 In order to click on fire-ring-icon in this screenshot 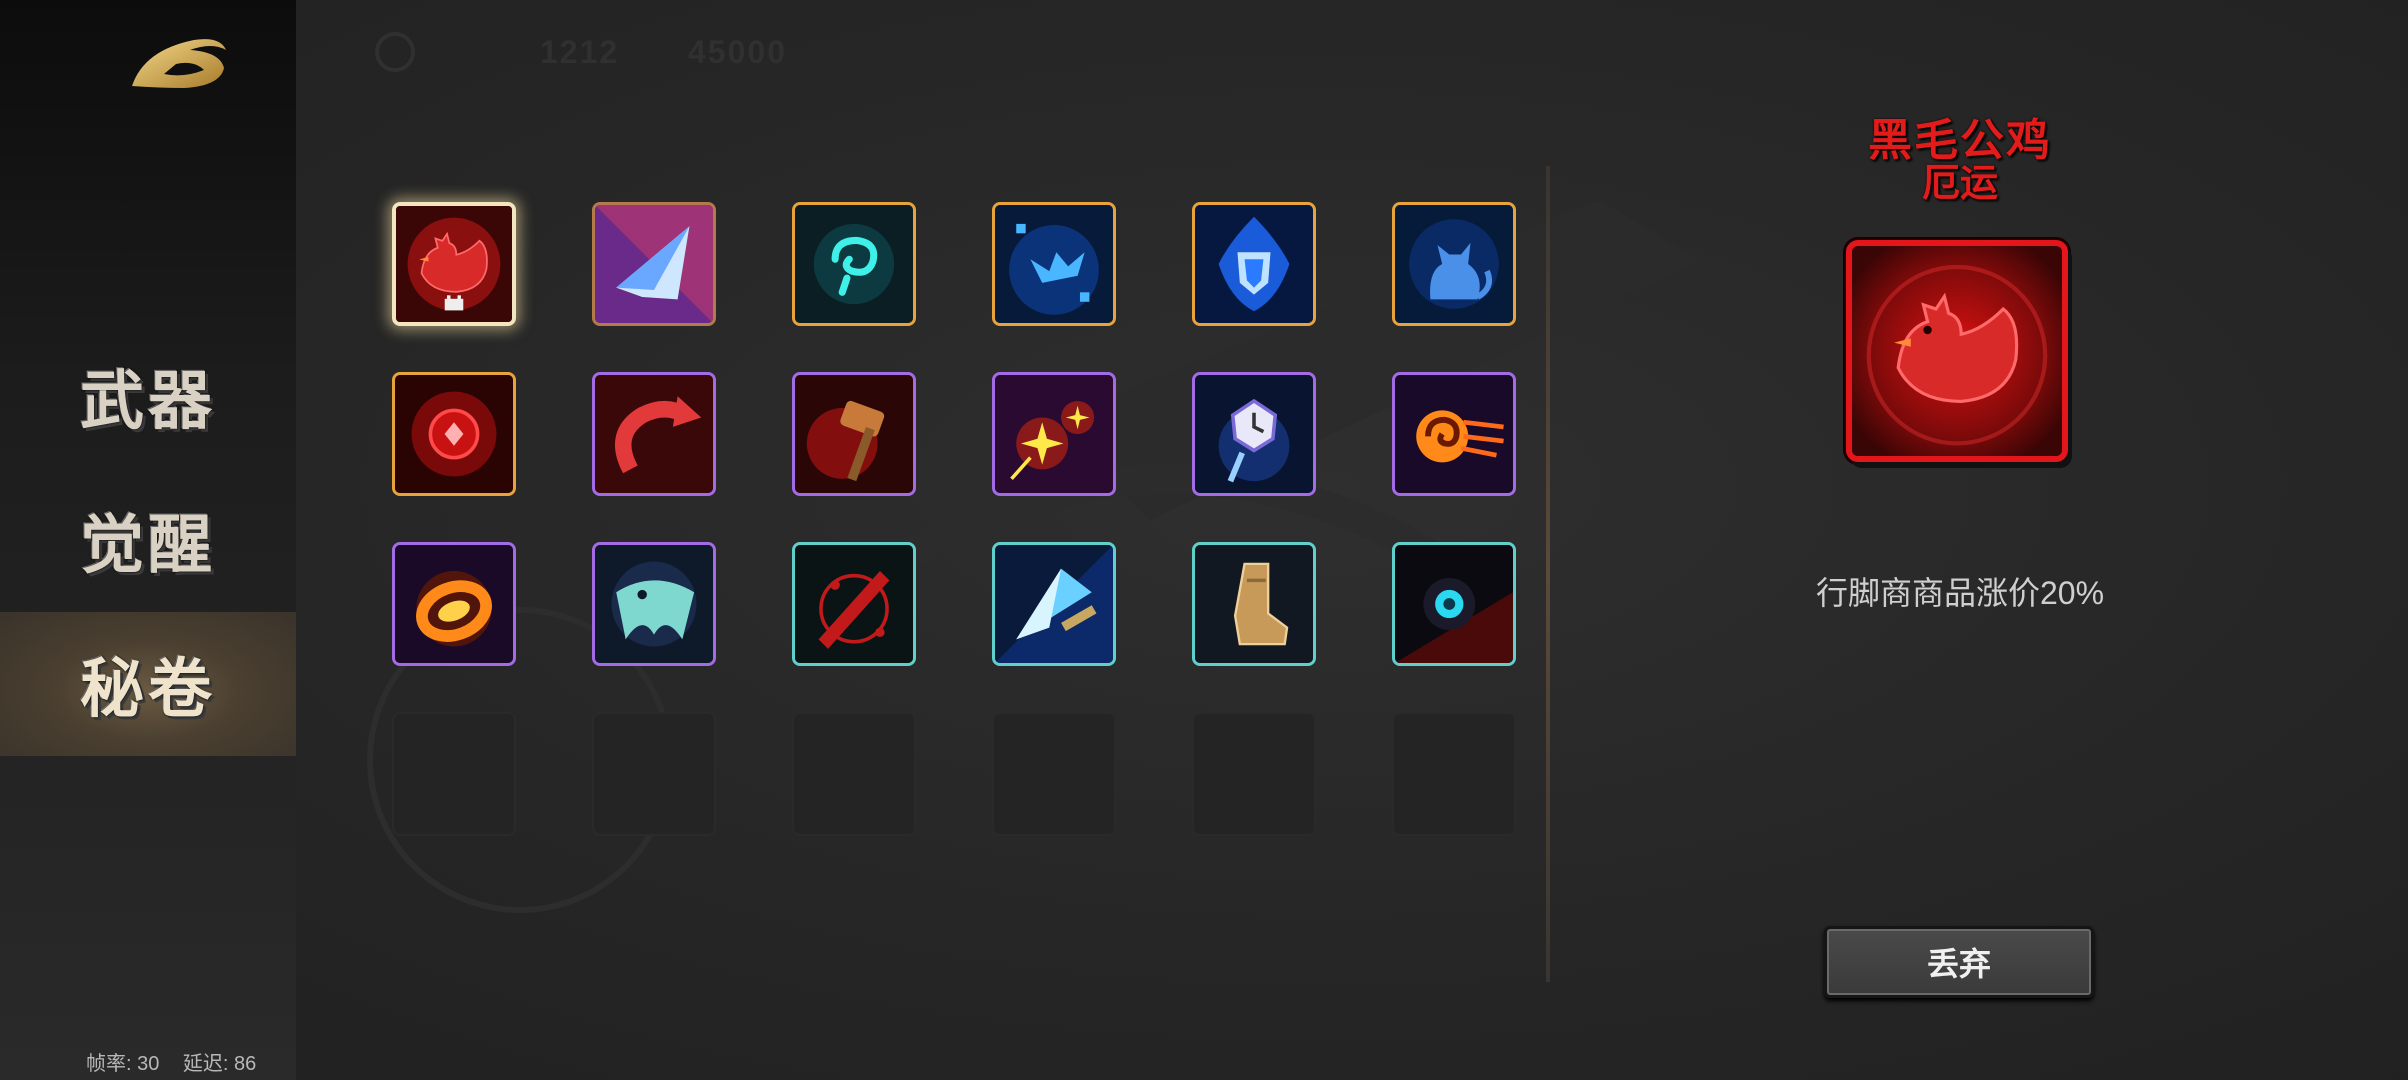, I will do `click(454, 604)`.